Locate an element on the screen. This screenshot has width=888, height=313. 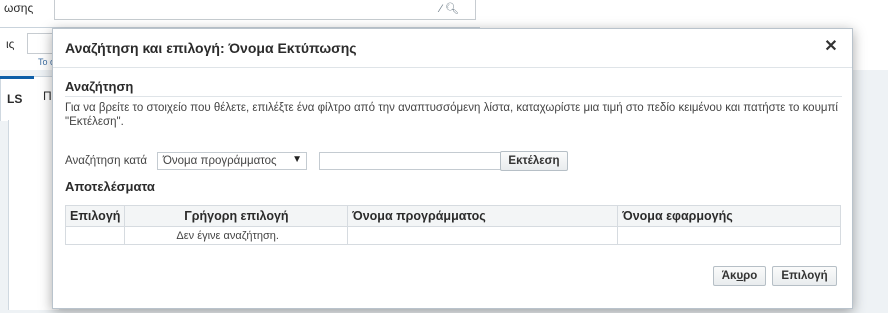
dialog-header: Αναζήτηση και επιλογή: Όνομα Εκτύπωσης ✕ is located at coordinates (452, 48).